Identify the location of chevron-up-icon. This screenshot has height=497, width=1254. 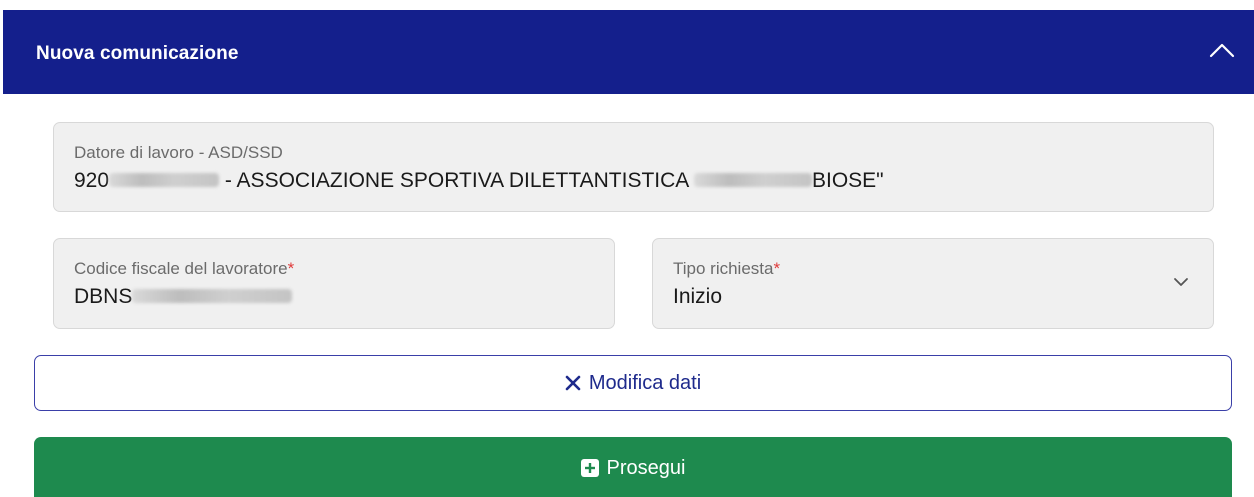
(1222, 50).